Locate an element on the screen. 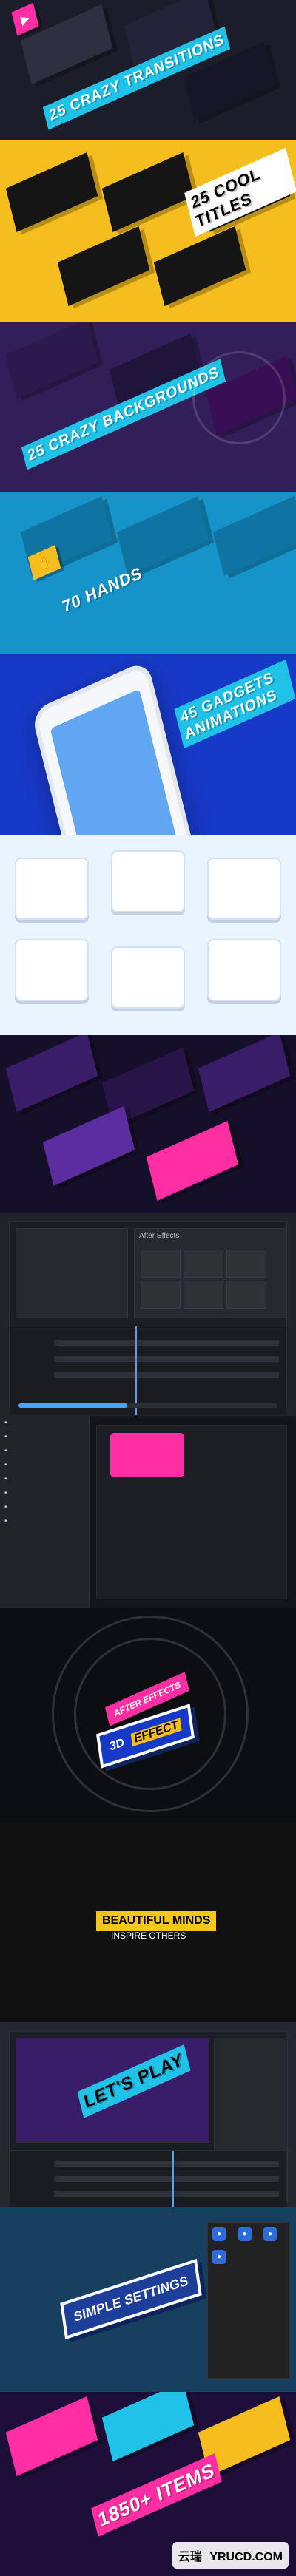 The width and height of the screenshot is (296, 2576). hands-title: 70 HANDS is located at coordinates (102, 590).